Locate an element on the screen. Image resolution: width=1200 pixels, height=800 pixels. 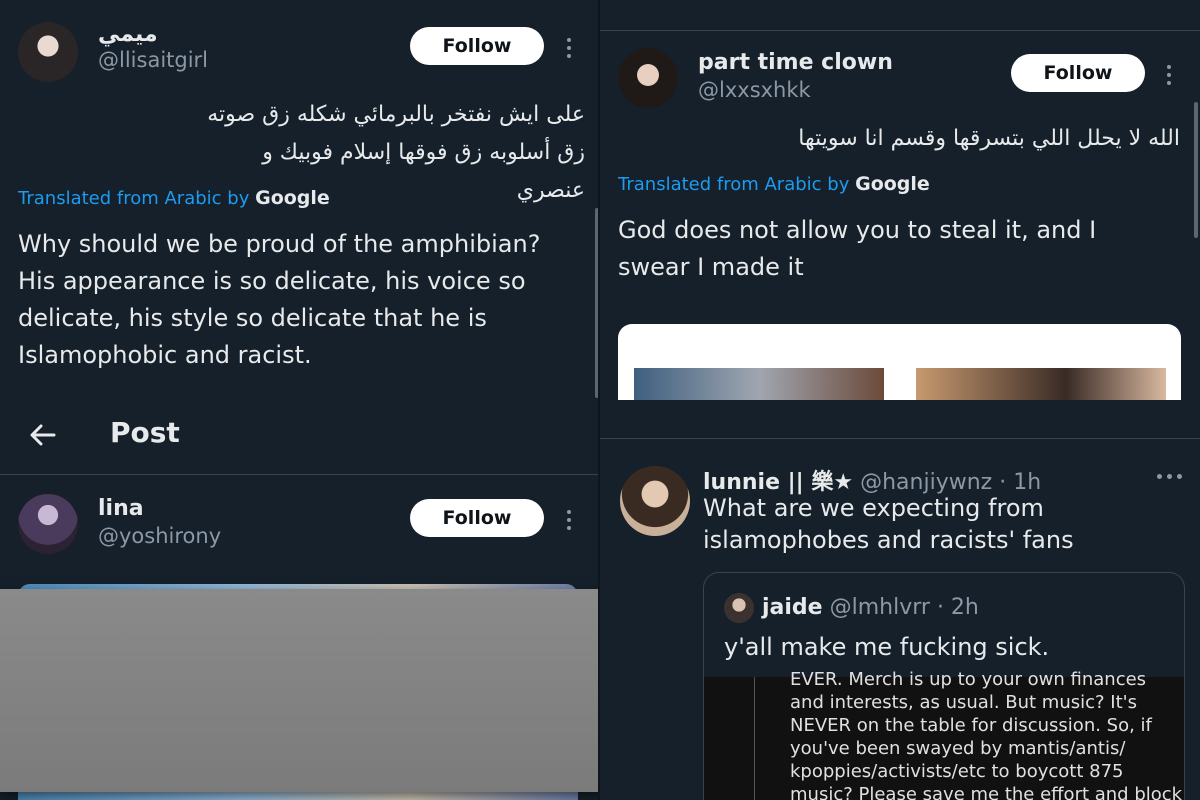
back-arrow-icon is located at coordinates (43, 435).